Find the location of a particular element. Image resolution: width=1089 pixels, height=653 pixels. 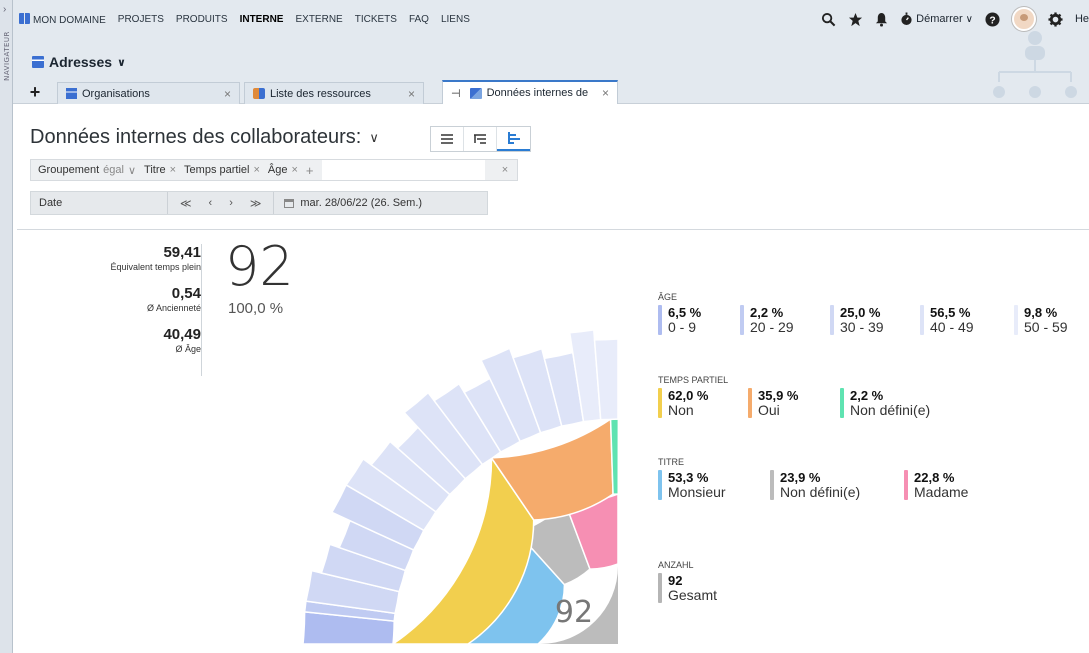

tree-view-button is located at coordinates (480, 139).